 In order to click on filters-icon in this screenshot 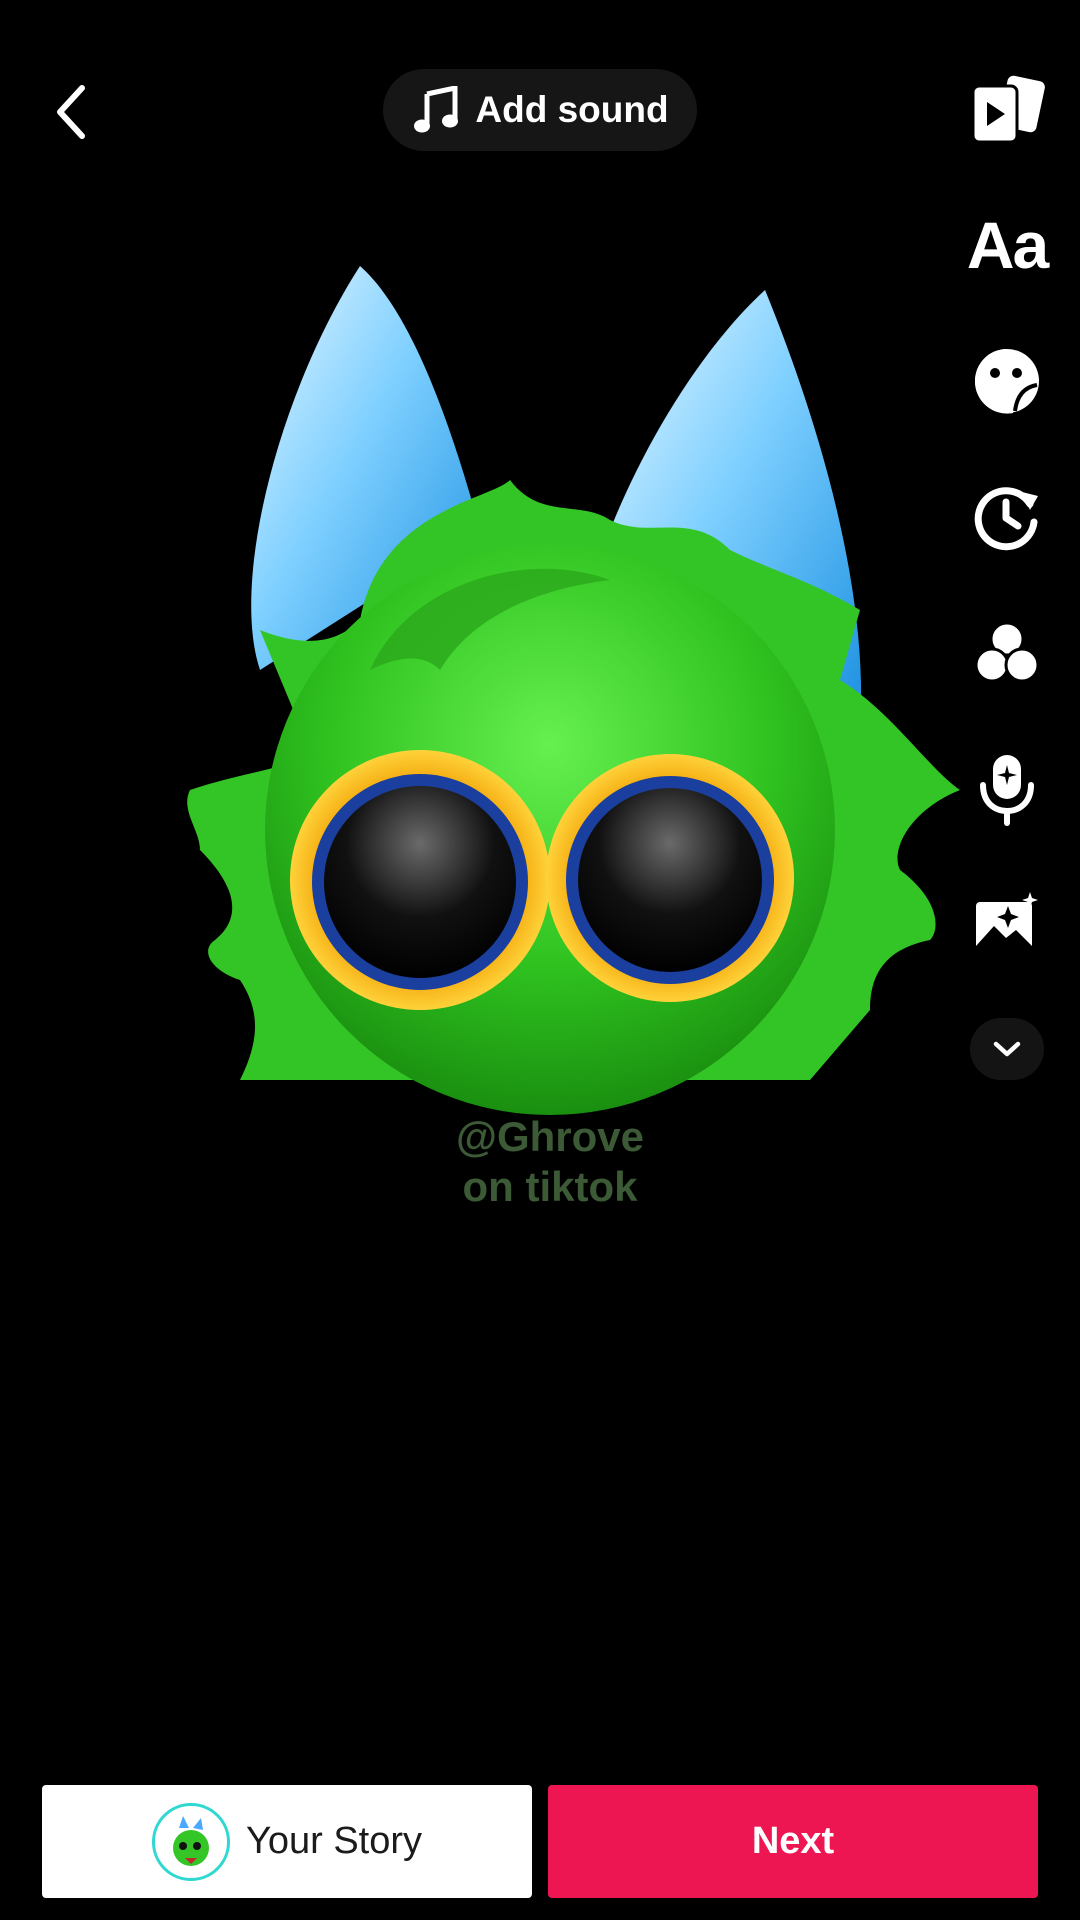, I will do `click(1007, 652)`.